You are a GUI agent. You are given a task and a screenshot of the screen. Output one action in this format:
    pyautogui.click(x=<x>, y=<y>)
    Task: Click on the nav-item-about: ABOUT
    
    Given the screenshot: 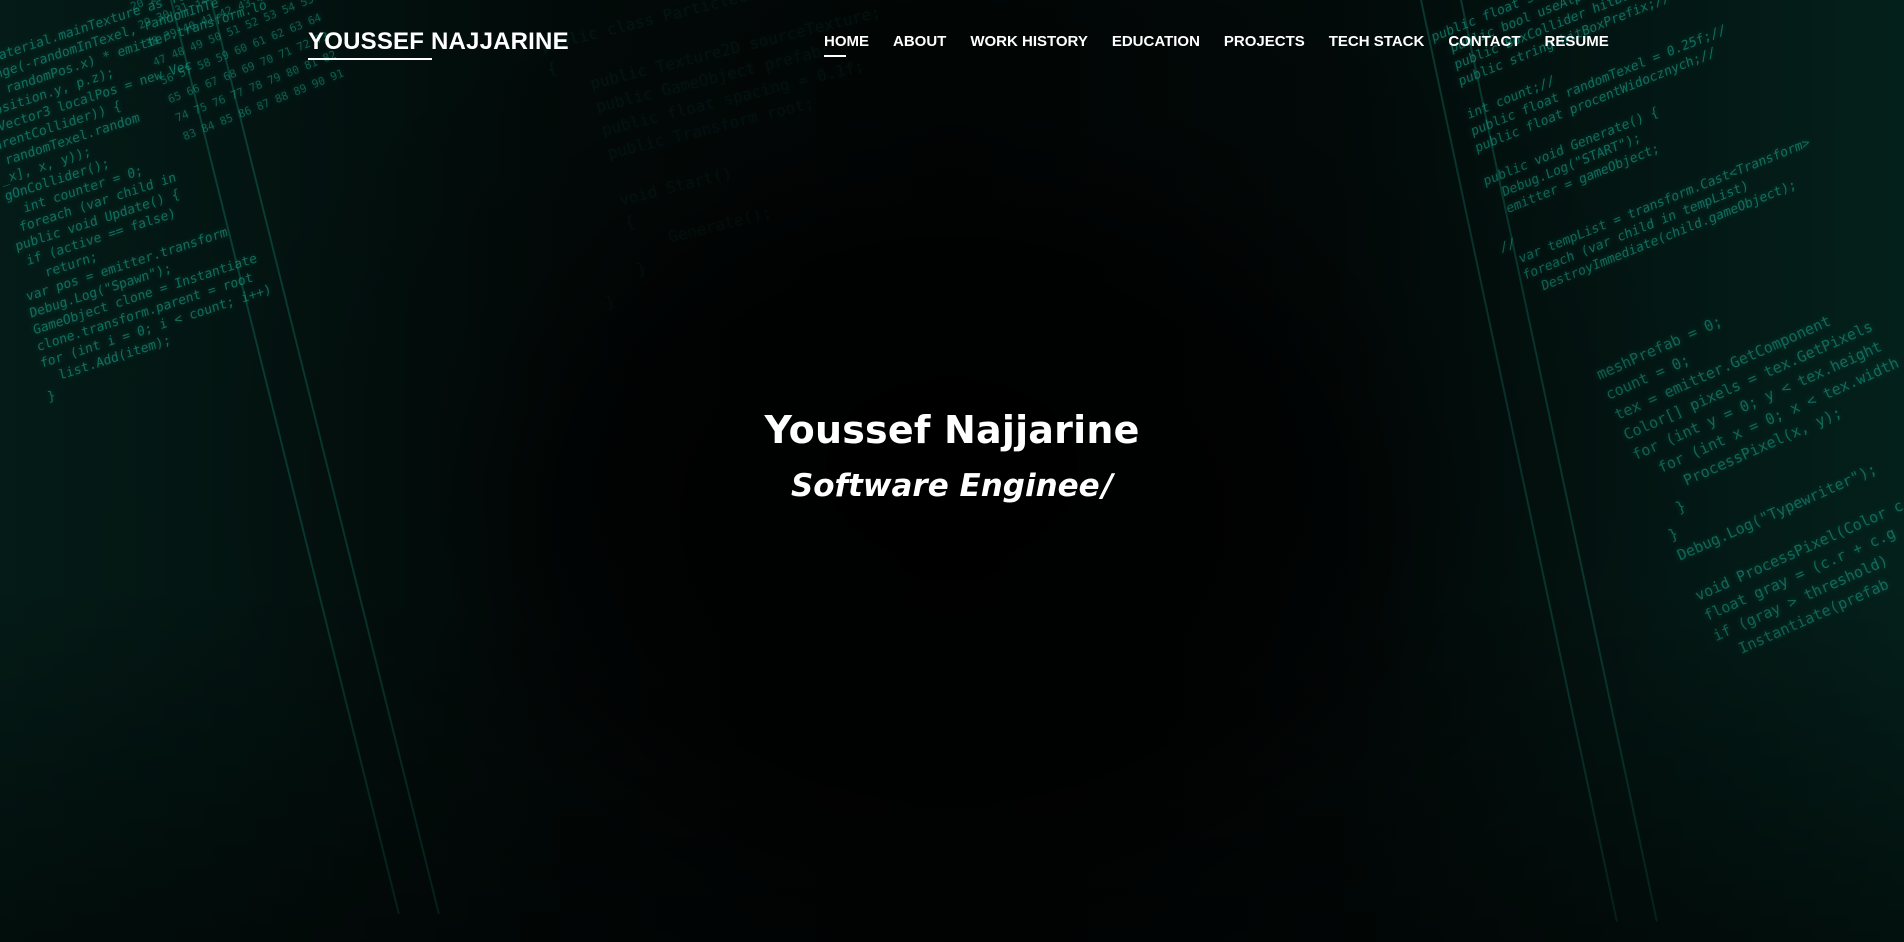 What is the action you would take?
    pyautogui.click(x=919, y=41)
    